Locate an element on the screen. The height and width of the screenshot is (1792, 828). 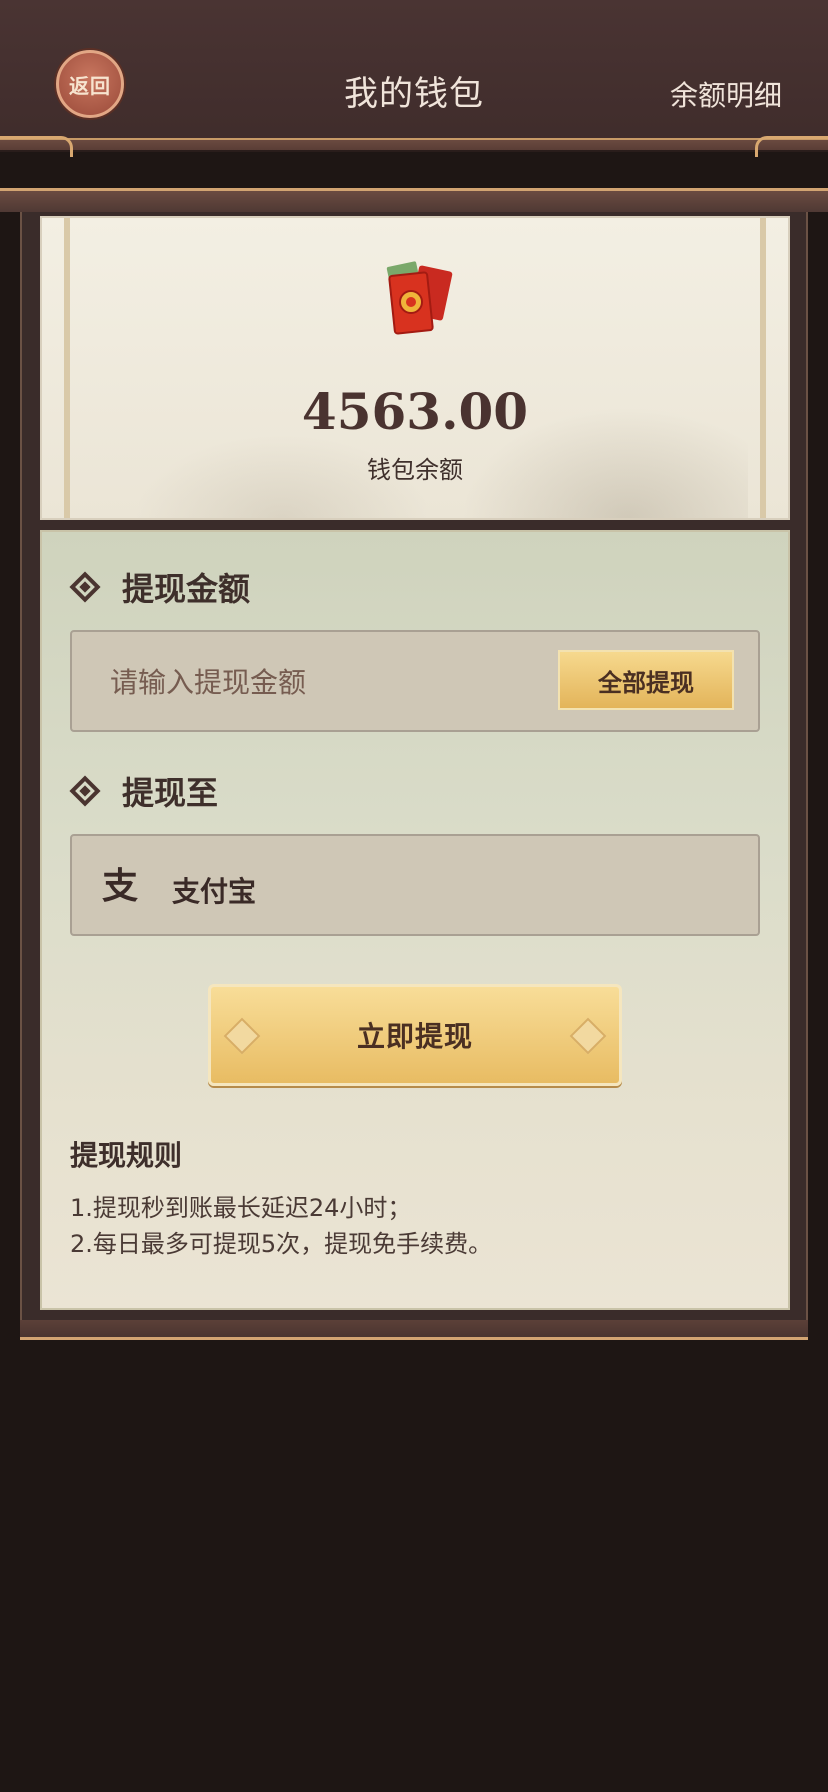
red-packet-icon is located at coordinates (419, 298).